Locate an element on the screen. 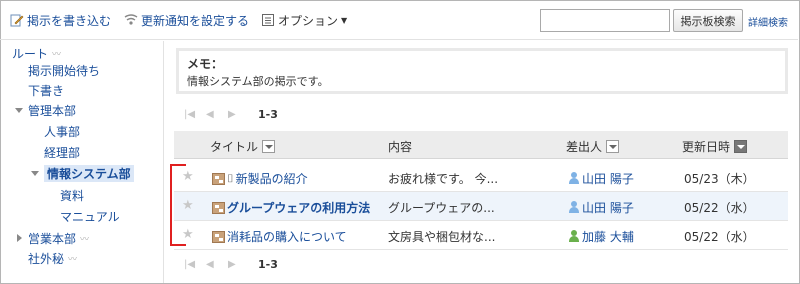 Image resolution: width=800 pixels, height=284 pixels. tree-item-label: 管理本部 is located at coordinates (52, 110).